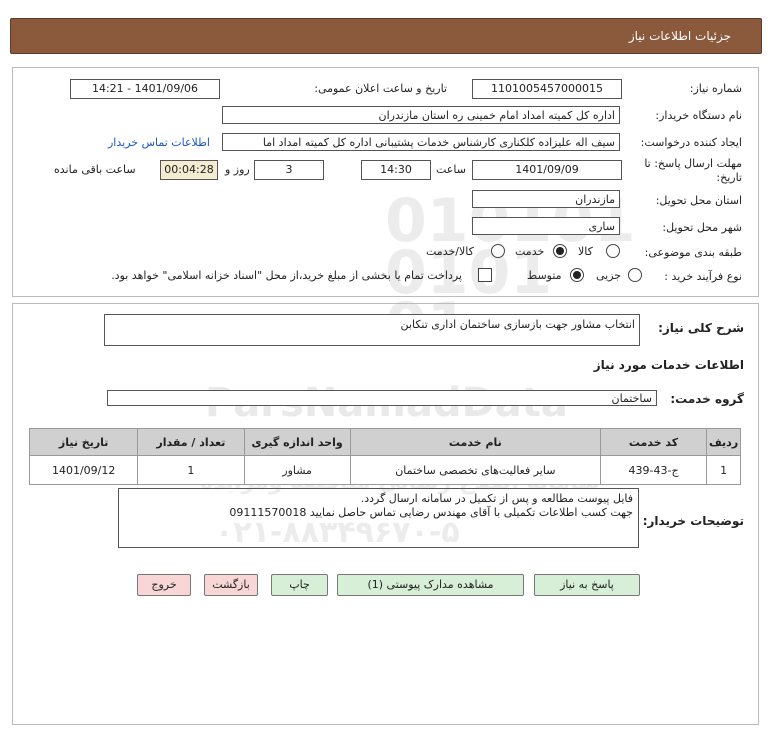 Image resolution: width=770 pixels, height=745 pixels. What do you see at coordinates (635, 275) in the screenshot?
I see `process-minor-radio` at bounding box center [635, 275].